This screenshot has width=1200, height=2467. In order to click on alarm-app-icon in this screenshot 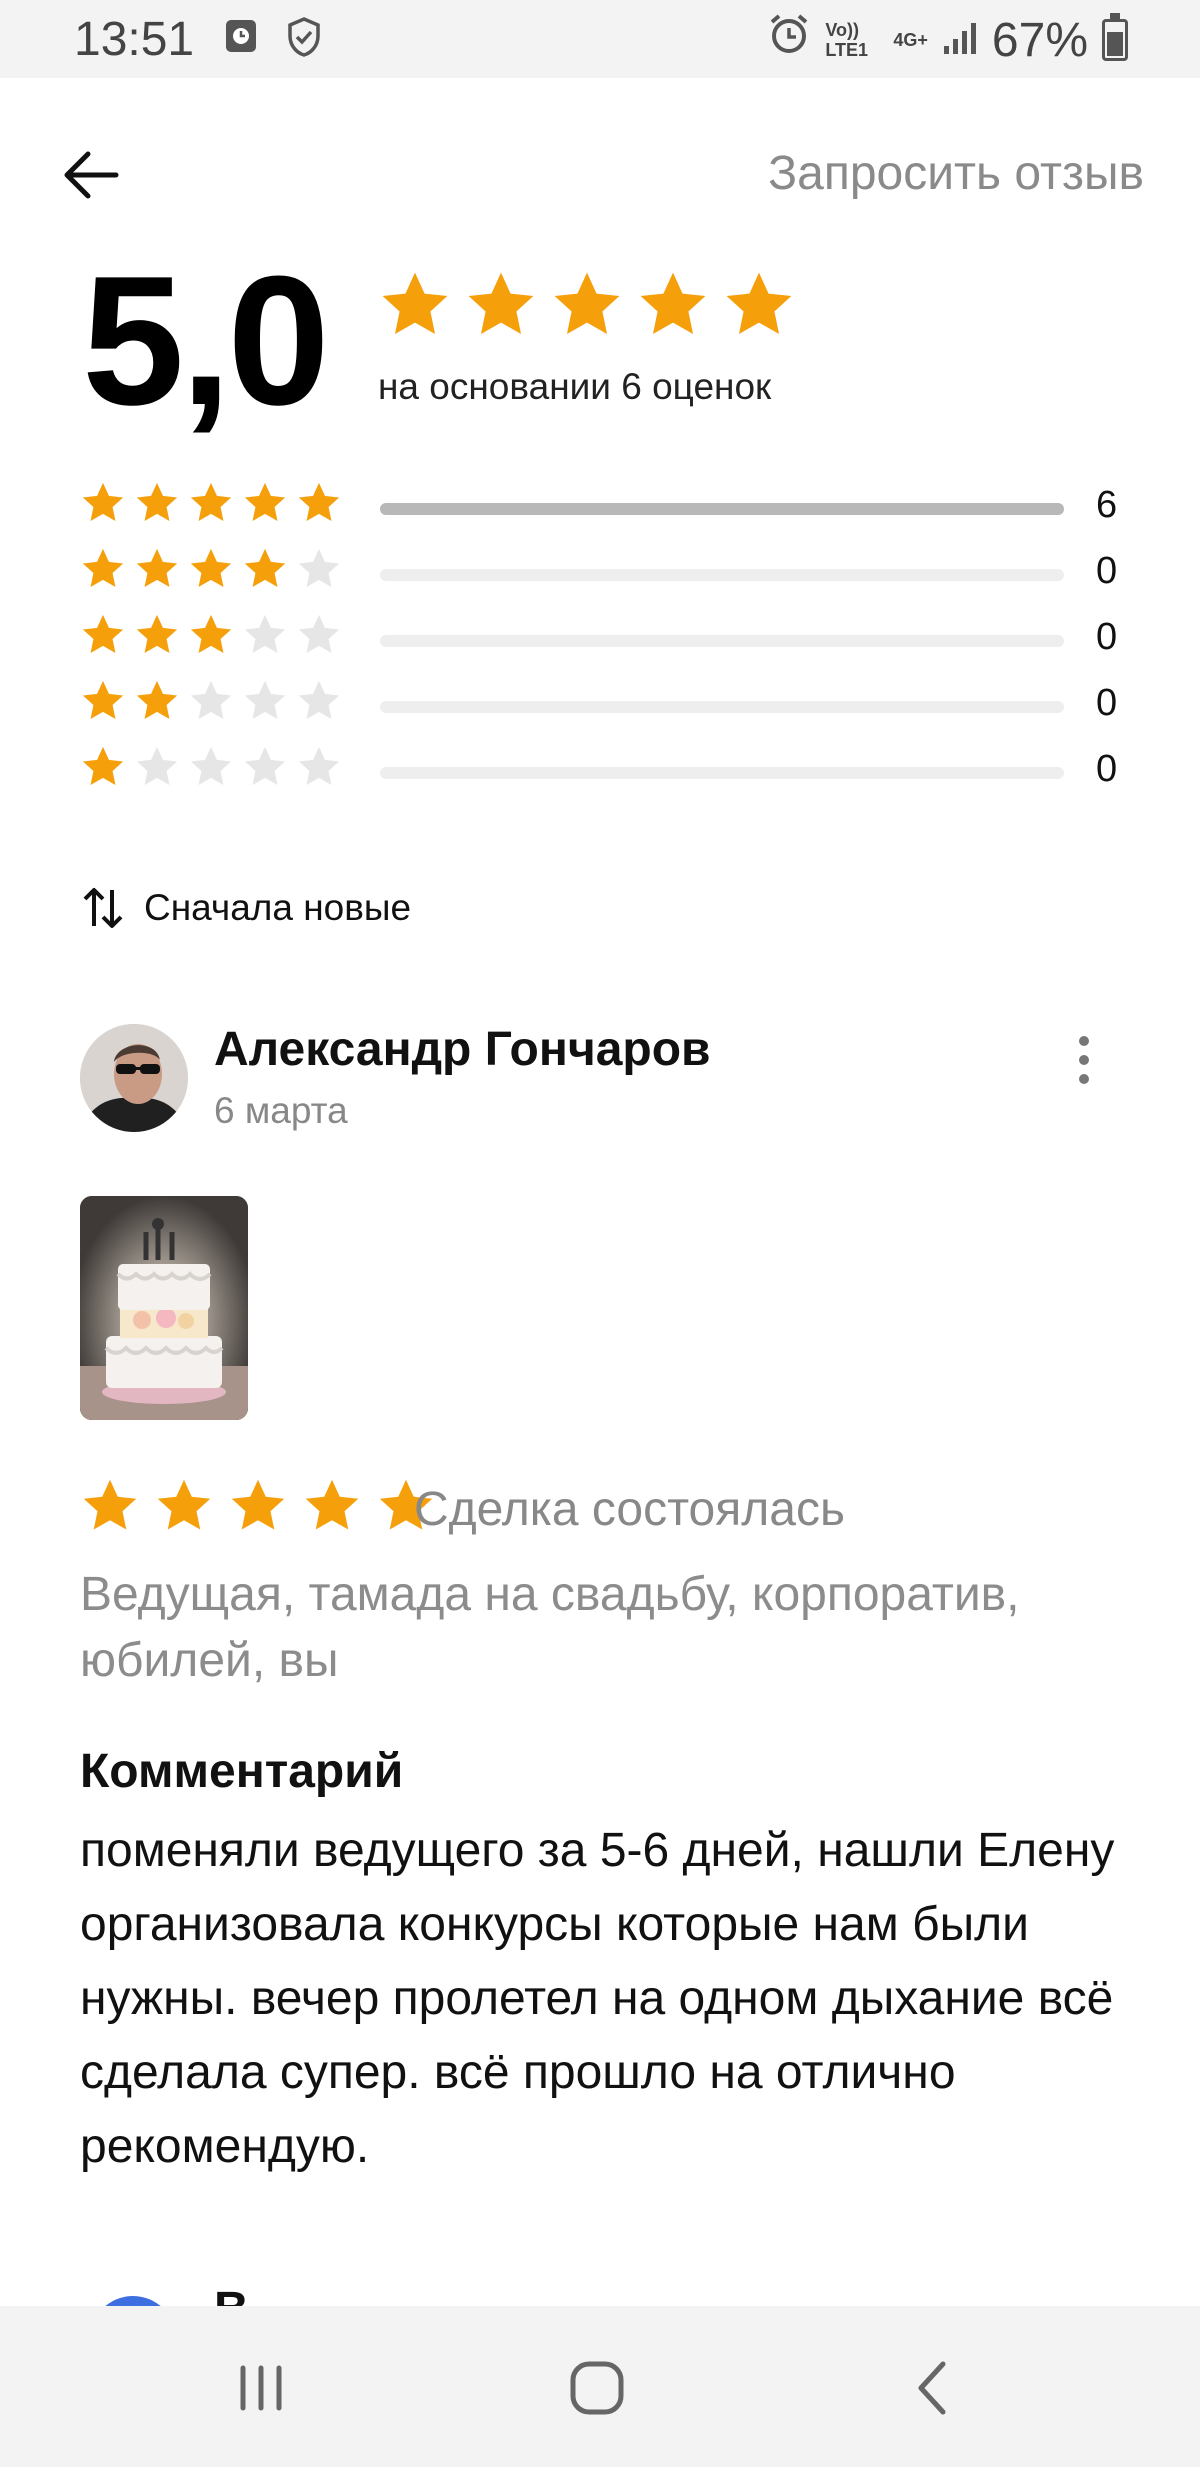, I will do `click(241, 38)`.